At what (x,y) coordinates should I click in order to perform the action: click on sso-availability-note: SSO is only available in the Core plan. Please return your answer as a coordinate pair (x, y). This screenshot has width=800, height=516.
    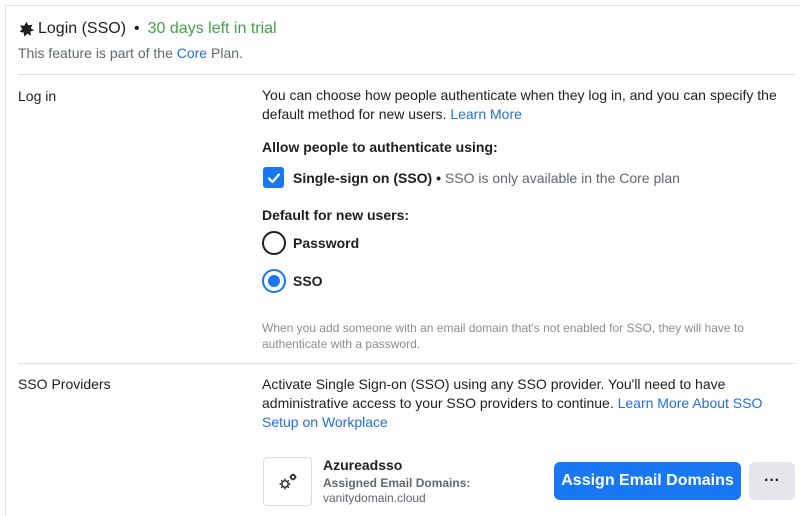
    Looking at the image, I should click on (562, 178).